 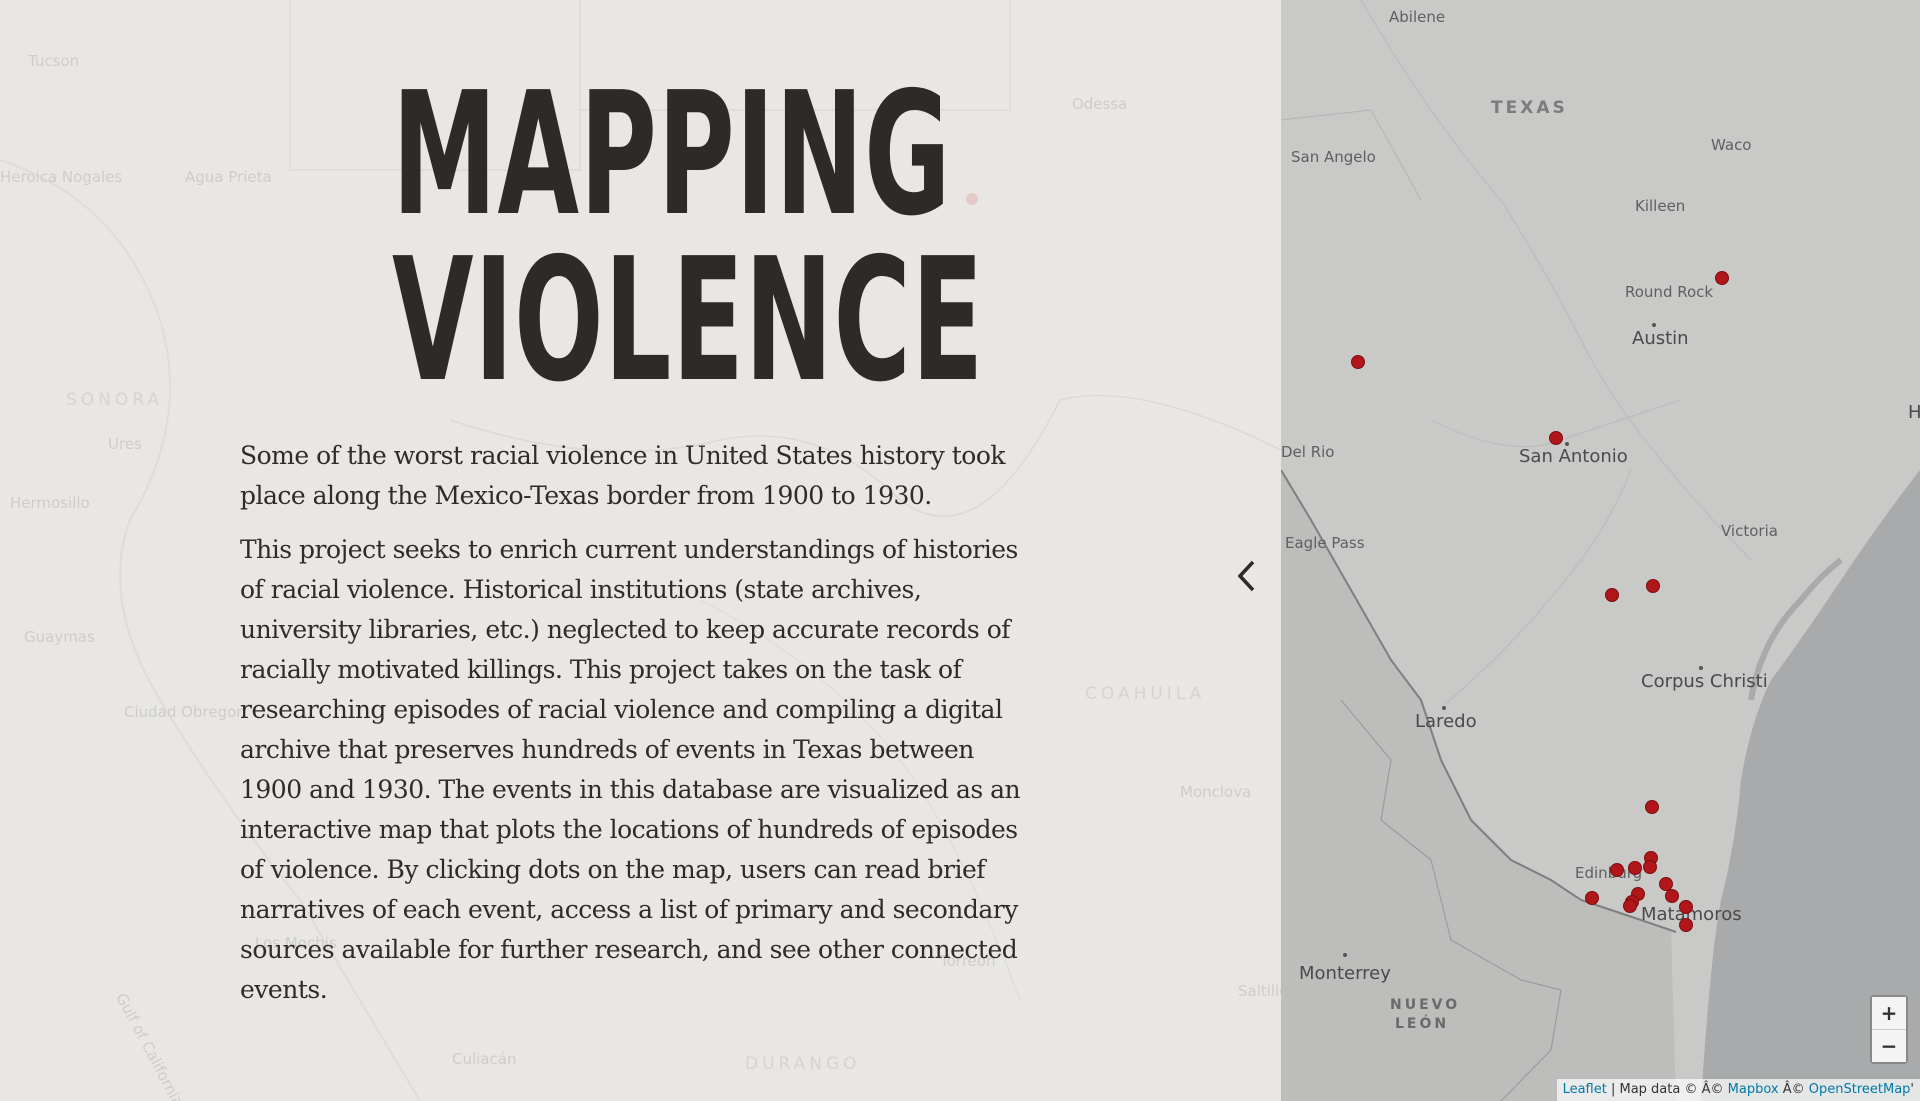 I want to click on title-line-1: MAPPING, so click(x=672, y=155).